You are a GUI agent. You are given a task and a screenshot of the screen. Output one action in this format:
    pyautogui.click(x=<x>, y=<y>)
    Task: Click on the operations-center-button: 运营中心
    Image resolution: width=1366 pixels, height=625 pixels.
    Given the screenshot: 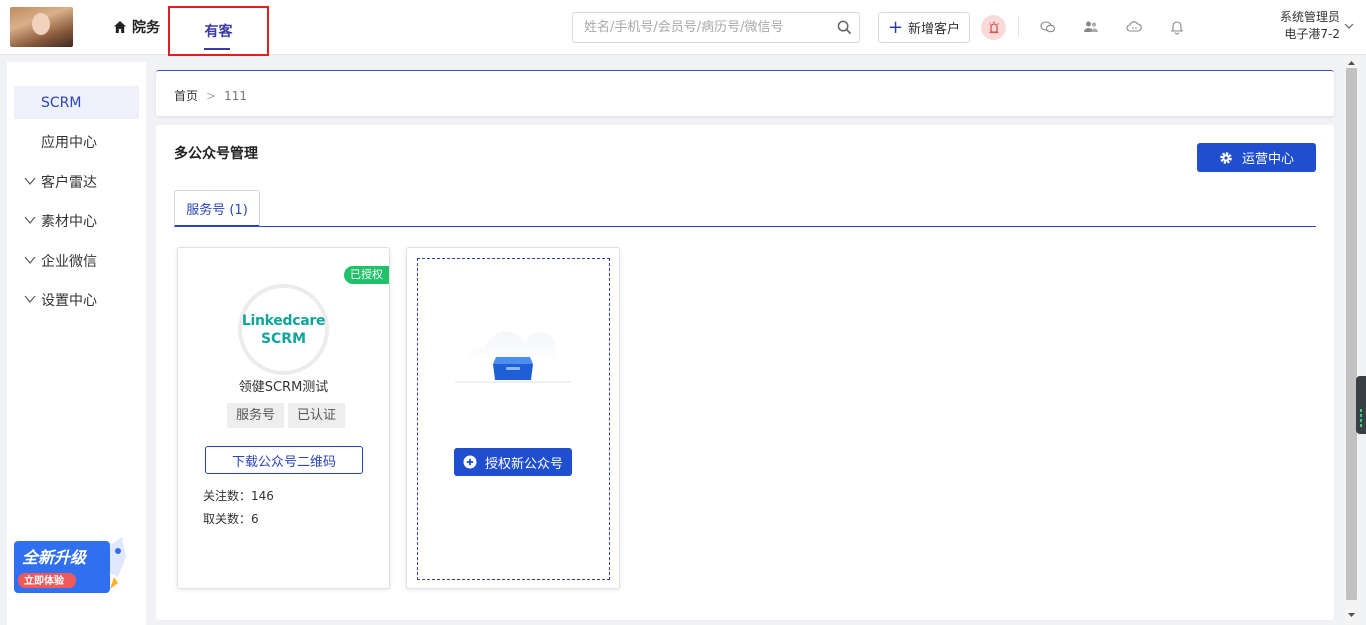 What is the action you would take?
    pyautogui.click(x=1256, y=157)
    